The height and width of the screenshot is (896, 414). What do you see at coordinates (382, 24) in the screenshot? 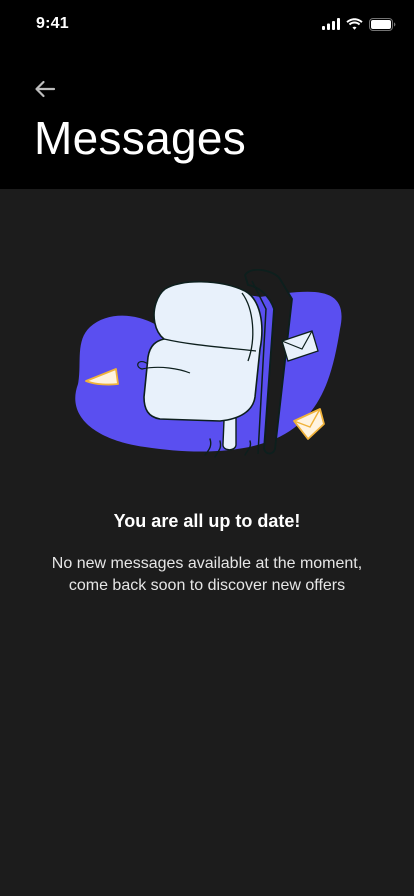
I see `battery-icon` at bounding box center [382, 24].